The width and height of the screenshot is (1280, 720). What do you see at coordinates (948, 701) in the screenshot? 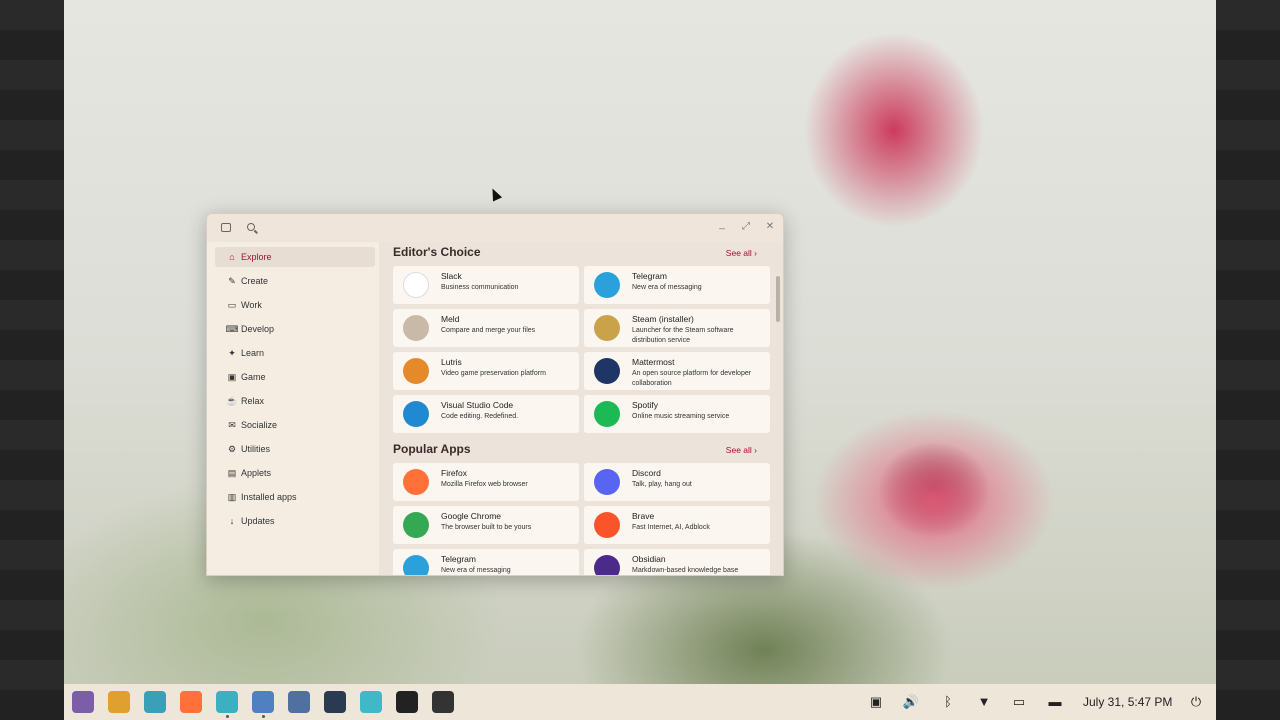
I see `bluetooth-icon: ᛒ` at bounding box center [948, 701].